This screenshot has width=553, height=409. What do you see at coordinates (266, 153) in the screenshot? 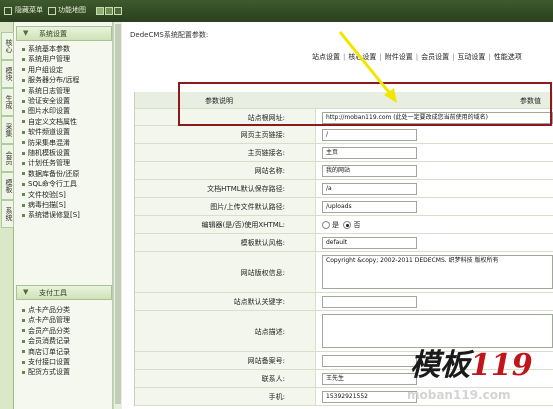
I see `param-label: 主页链接名:` at bounding box center [266, 153].